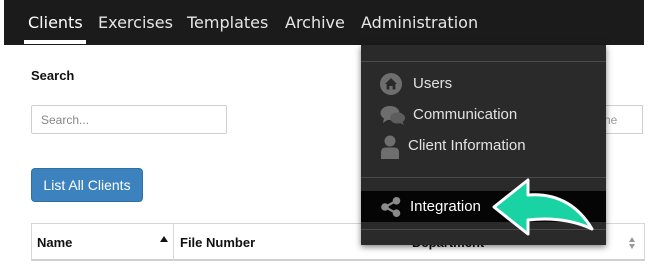 The image size is (648, 269). I want to click on menu-item-users: Users, so click(483, 83).